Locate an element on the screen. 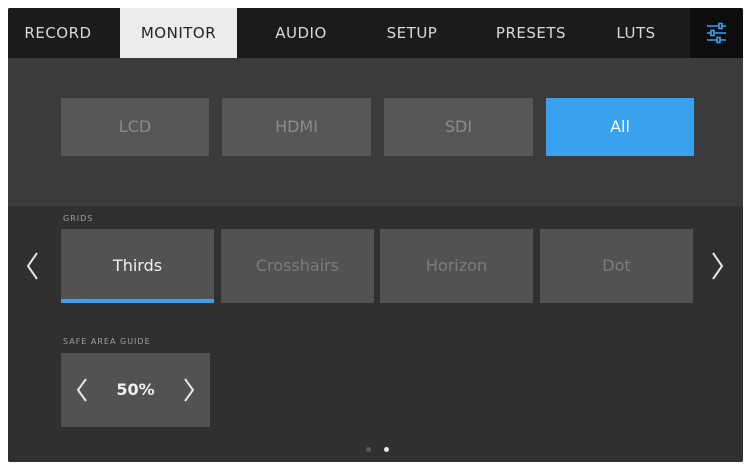 The image size is (751, 470). output-all-button: All is located at coordinates (620, 127).